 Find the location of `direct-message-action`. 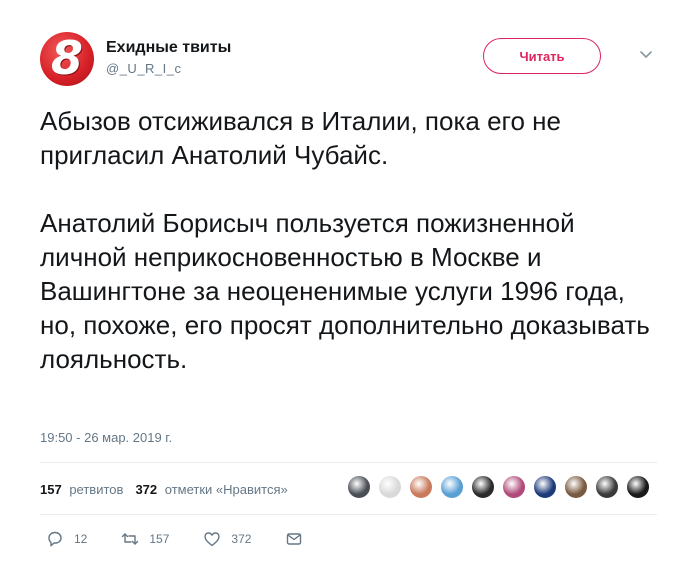

direct-message-action is located at coordinates (299, 539).